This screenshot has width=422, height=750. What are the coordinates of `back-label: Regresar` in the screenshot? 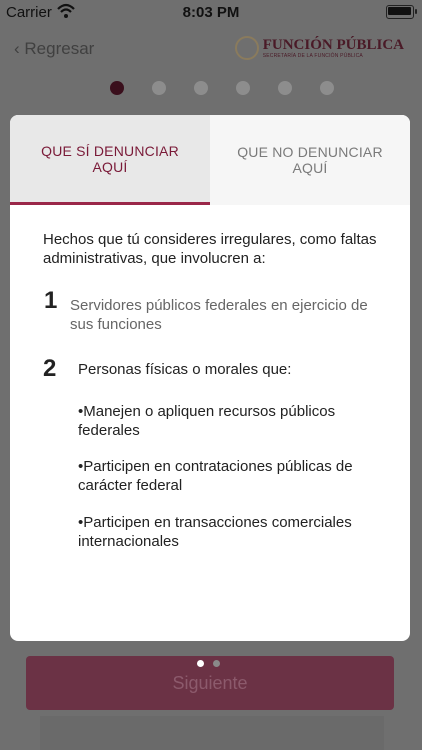 It's located at (59, 48).